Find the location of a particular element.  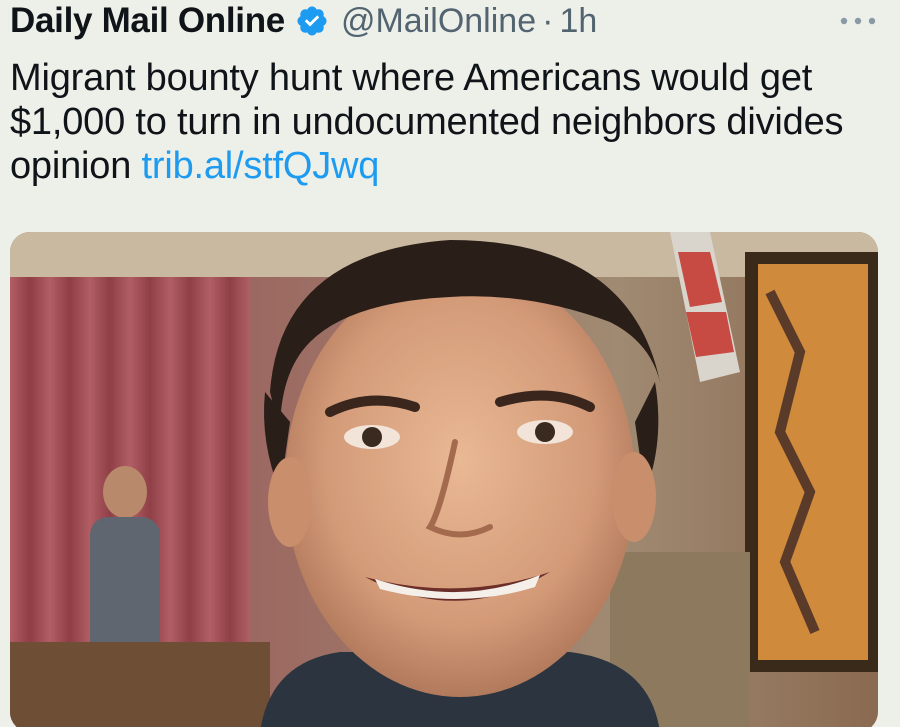

verified-badge-icon is located at coordinates (312, 21).